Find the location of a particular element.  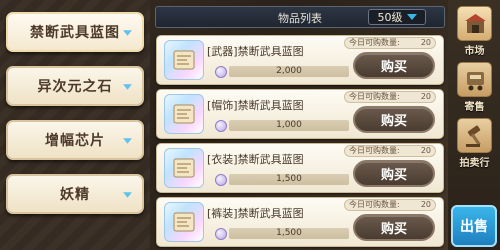

list-item: [帽饰]禁断武具蓝图 今日可购数量: 20 1,000 购买 is located at coordinates (300, 114).